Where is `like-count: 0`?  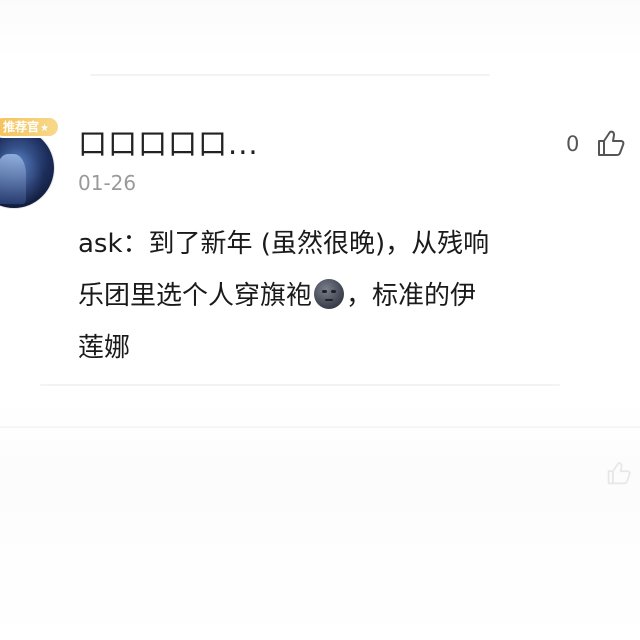 like-count: 0 is located at coordinates (573, 144).